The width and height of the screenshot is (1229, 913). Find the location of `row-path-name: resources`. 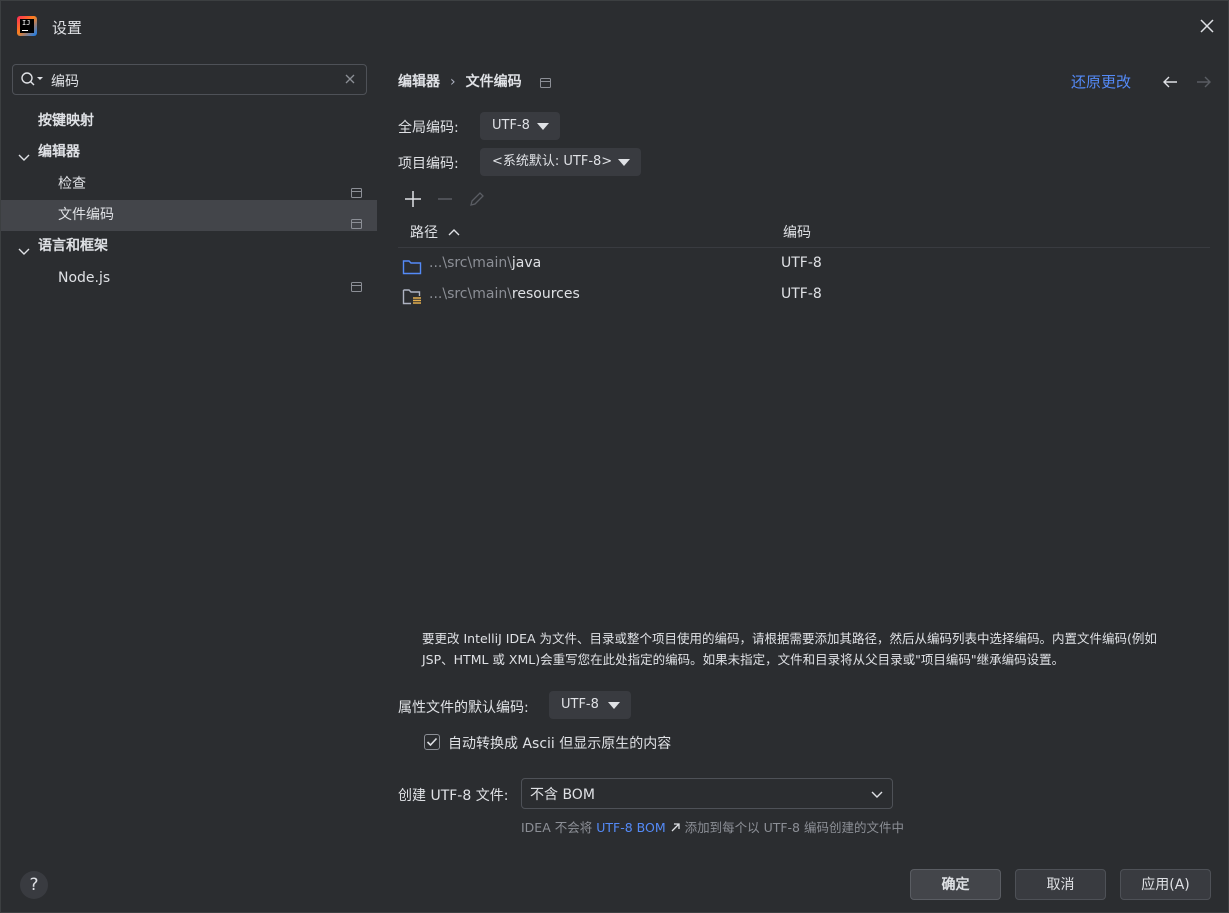

row-path-name: resources is located at coordinates (545, 294).